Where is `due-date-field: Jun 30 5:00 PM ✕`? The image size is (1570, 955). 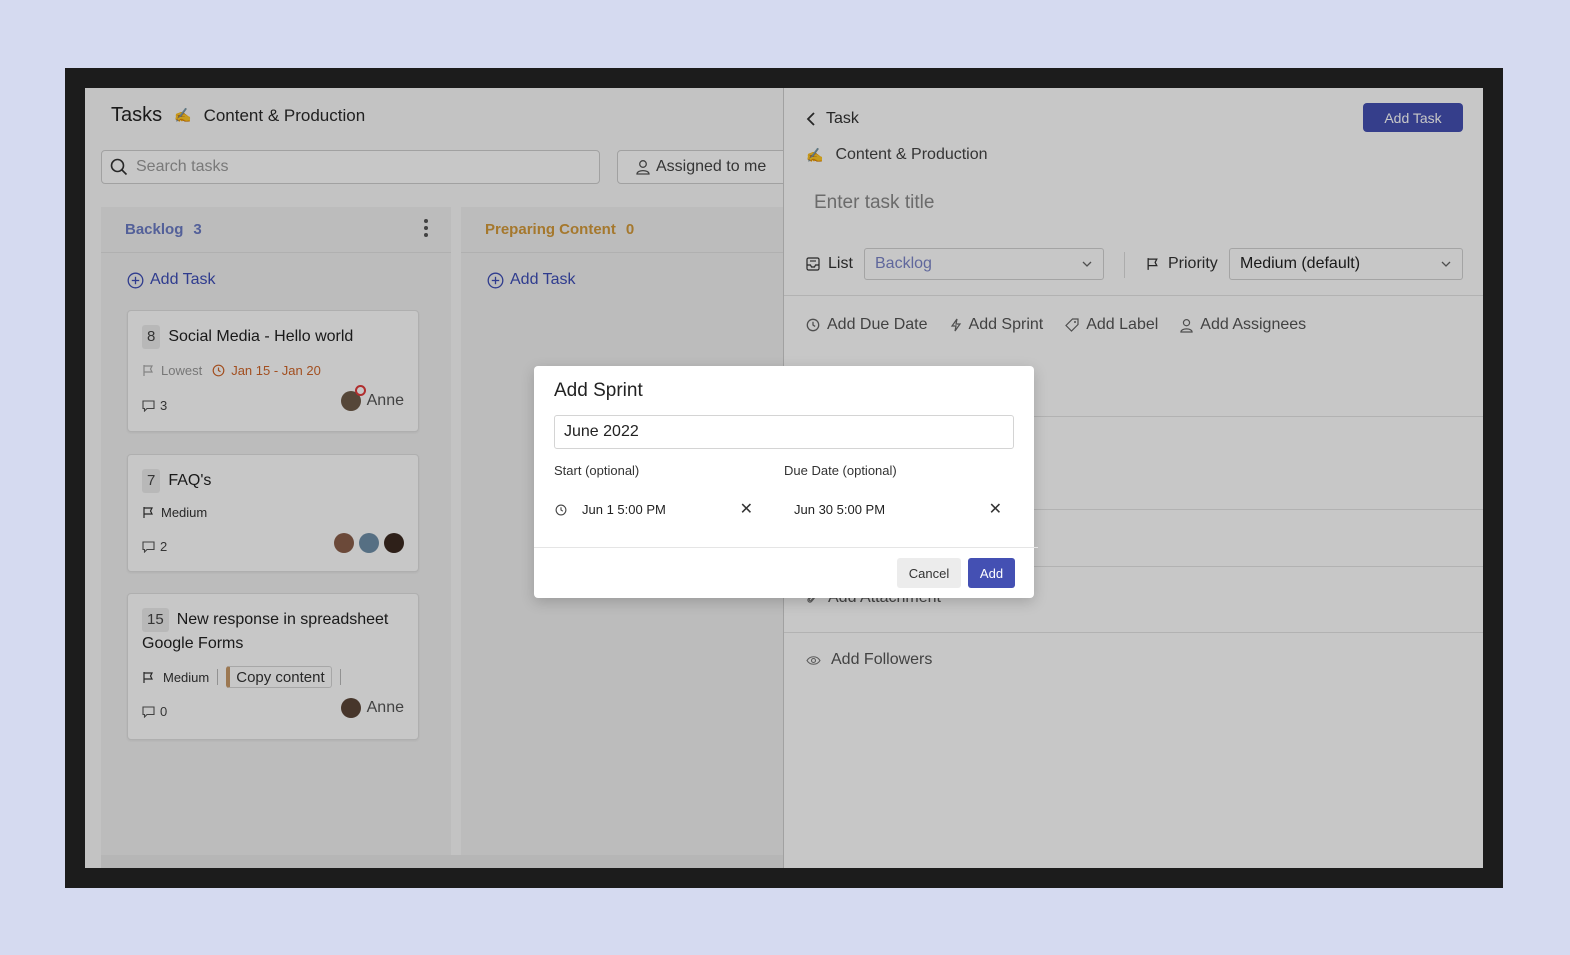 due-date-field: Jun 30 5:00 PM ✕ is located at coordinates (899, 509).